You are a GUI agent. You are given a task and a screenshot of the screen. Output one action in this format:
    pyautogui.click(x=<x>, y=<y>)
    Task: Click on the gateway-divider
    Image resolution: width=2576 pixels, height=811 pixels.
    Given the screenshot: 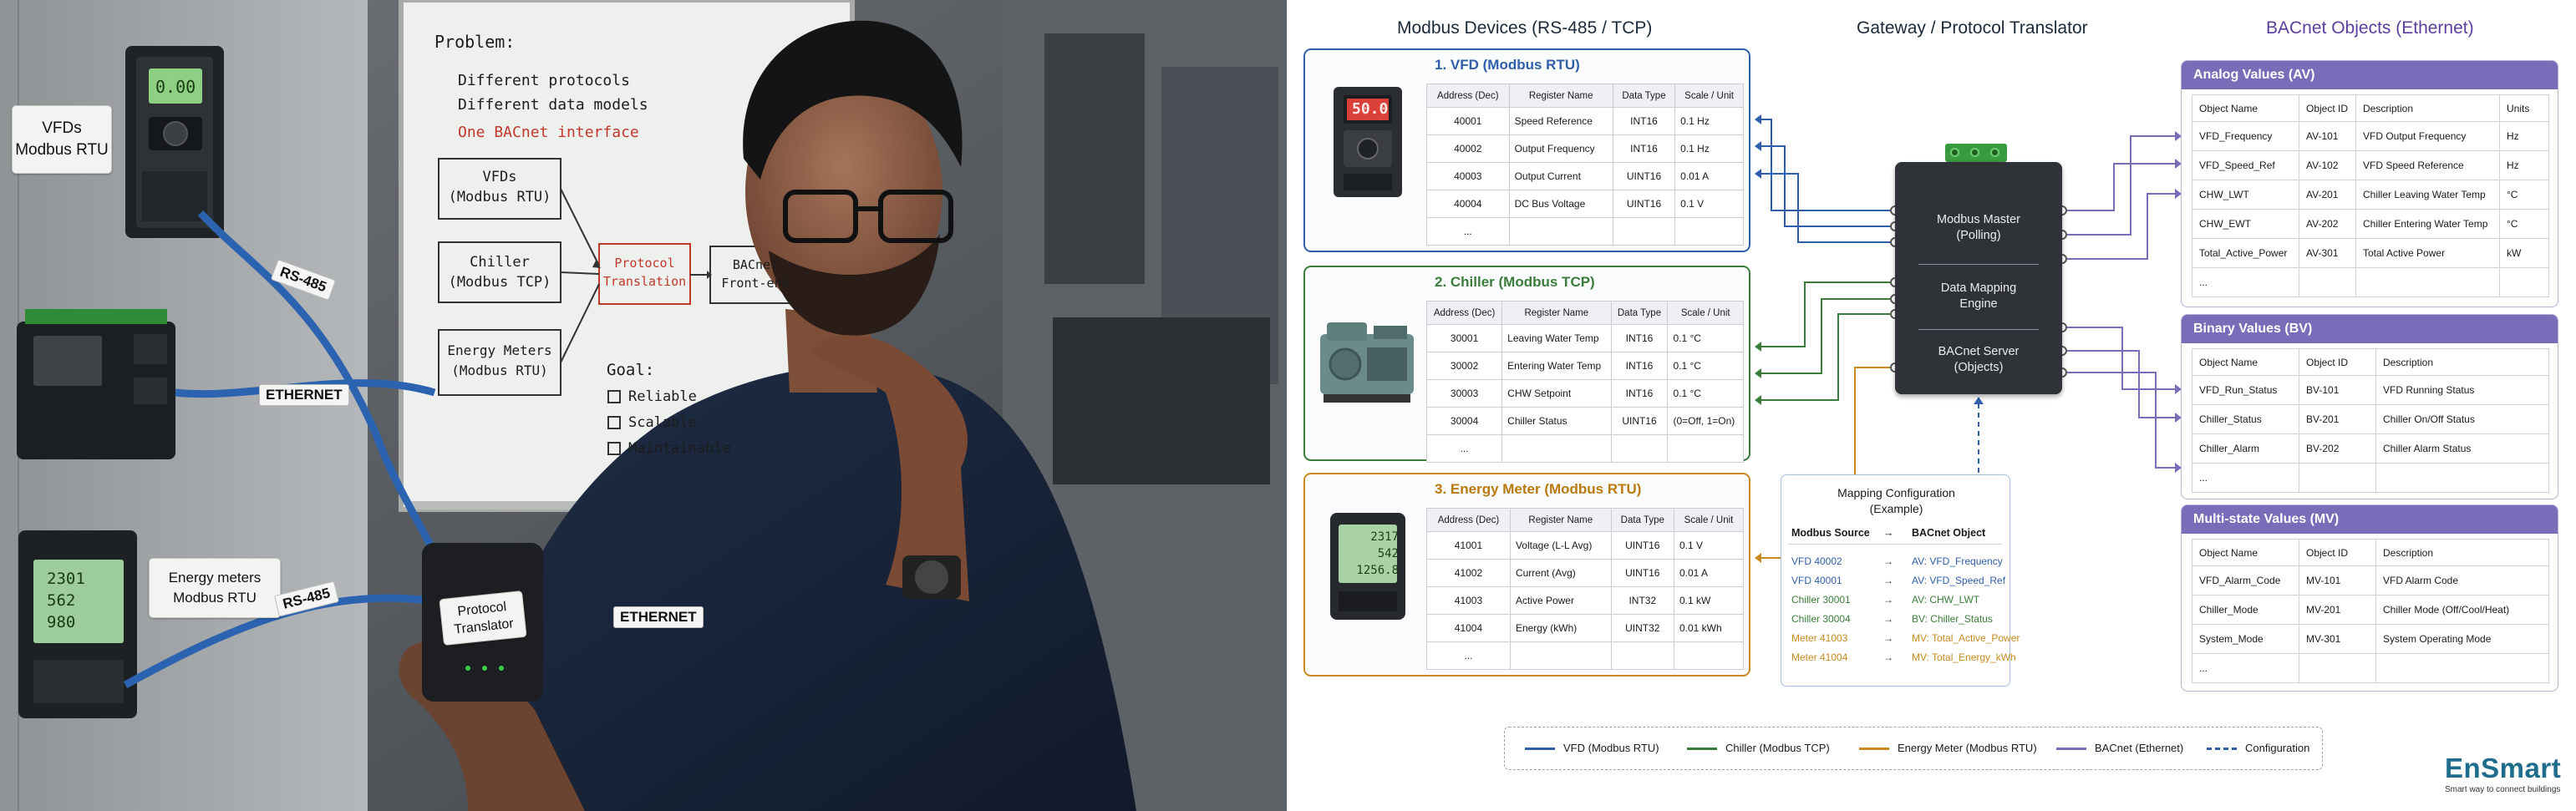 What is the action you would take?
    pyautogui.click(x=1978, y=264)
    